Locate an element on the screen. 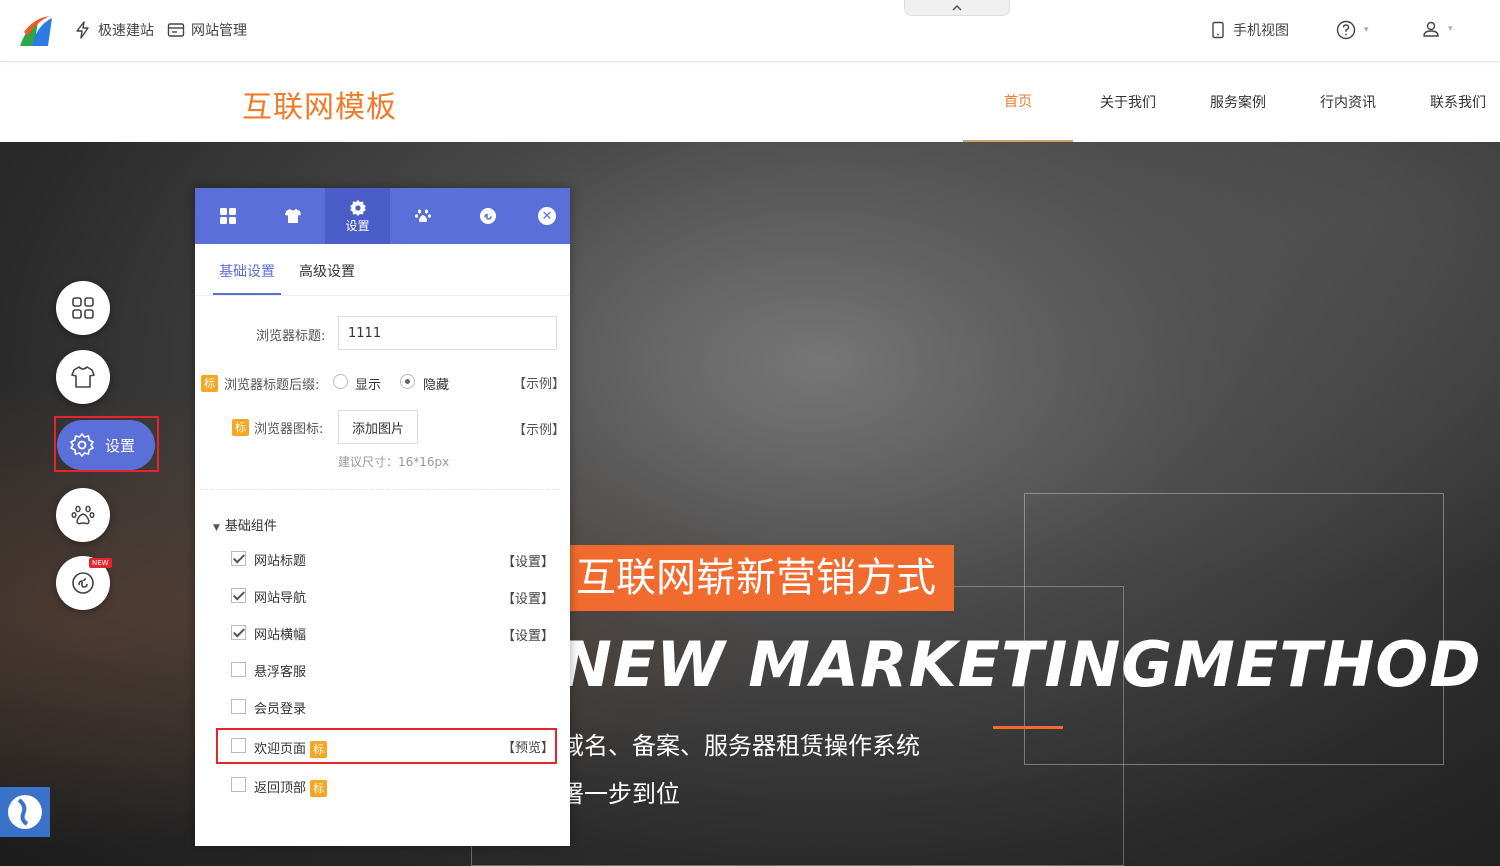 The width and height of the screenshot is (1500, 866). components-button is located at coordinates (83, 308).